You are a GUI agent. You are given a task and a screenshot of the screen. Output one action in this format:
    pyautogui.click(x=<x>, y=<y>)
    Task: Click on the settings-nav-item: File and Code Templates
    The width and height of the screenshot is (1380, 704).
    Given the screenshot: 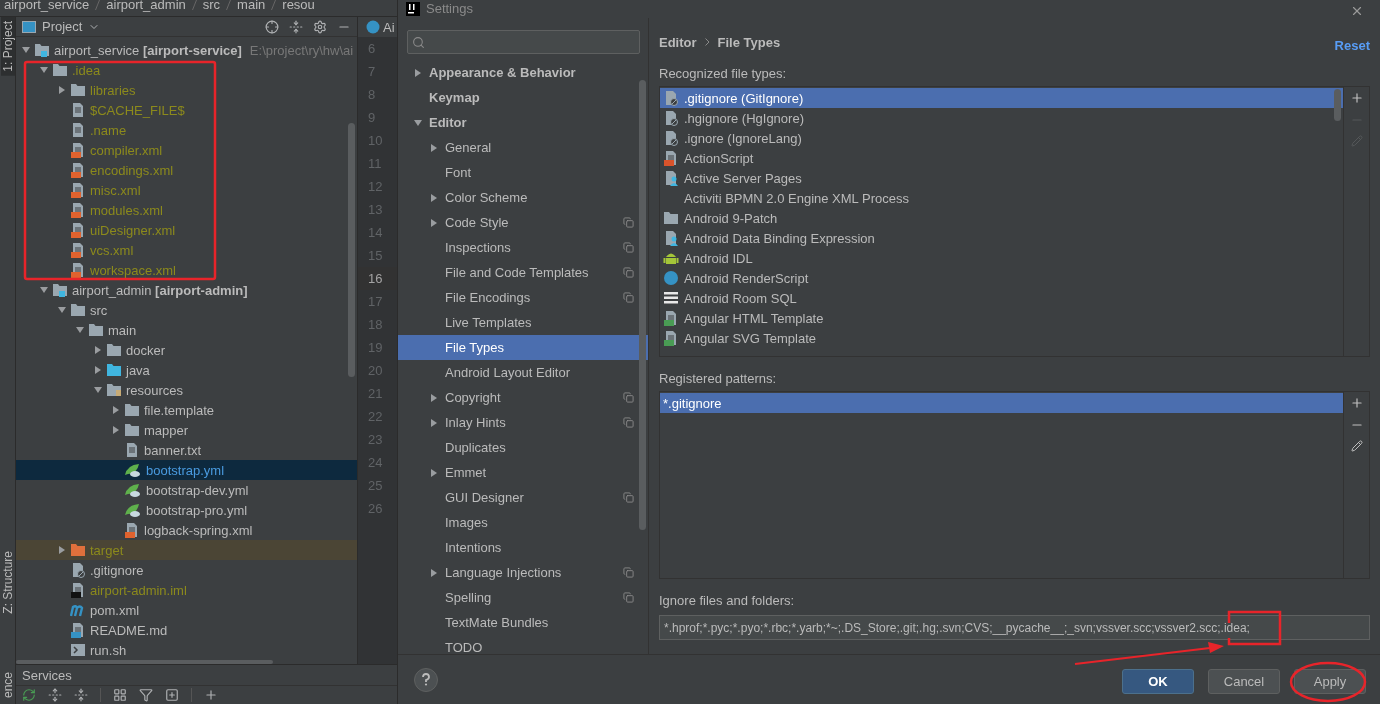 What is the action you would take?
    pyautogui.click(x=523, y=272)
    